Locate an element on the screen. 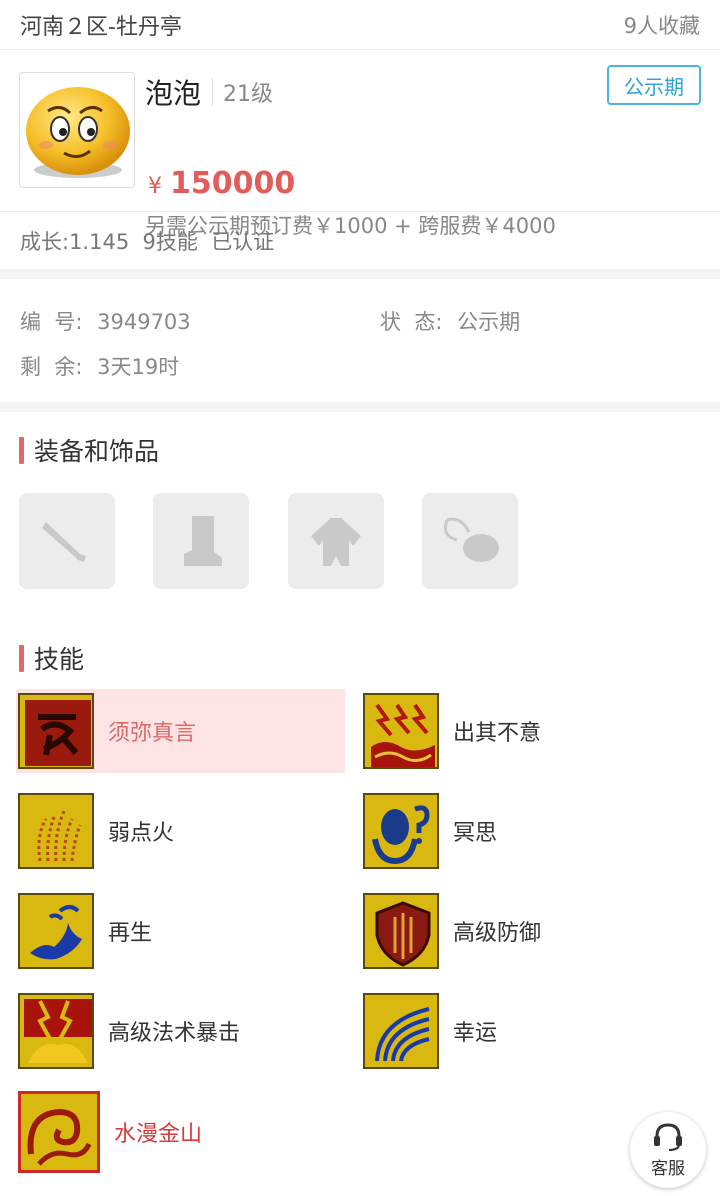  pet-name: 泡泡 is located at coordinates (173, 93).